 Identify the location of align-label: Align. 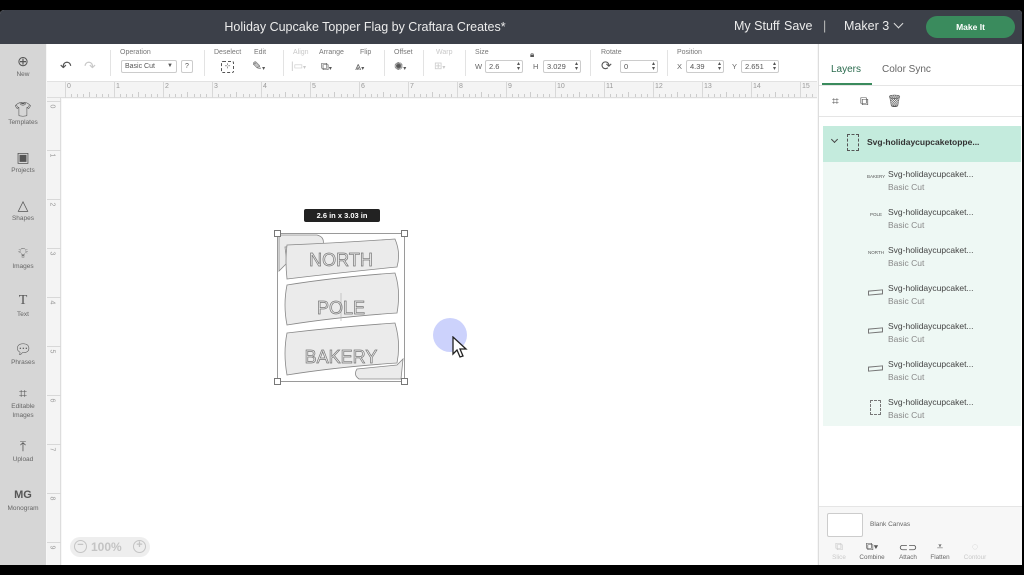
(301, 52).